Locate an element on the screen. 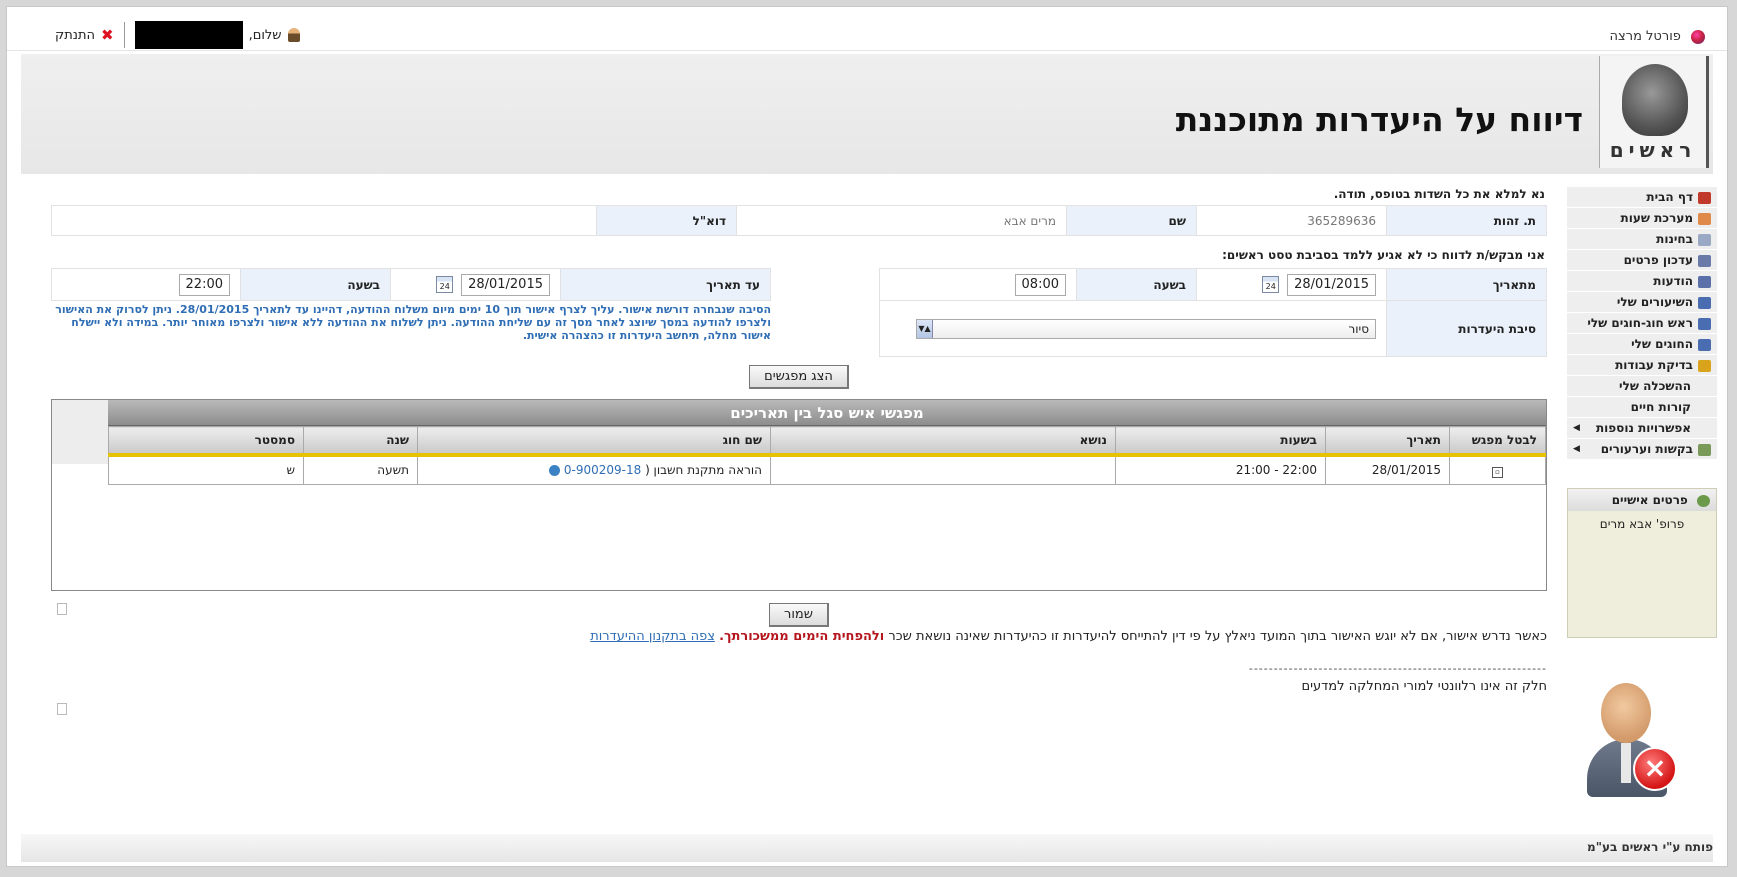  messages-icon is located at coordinates (1704, 281).